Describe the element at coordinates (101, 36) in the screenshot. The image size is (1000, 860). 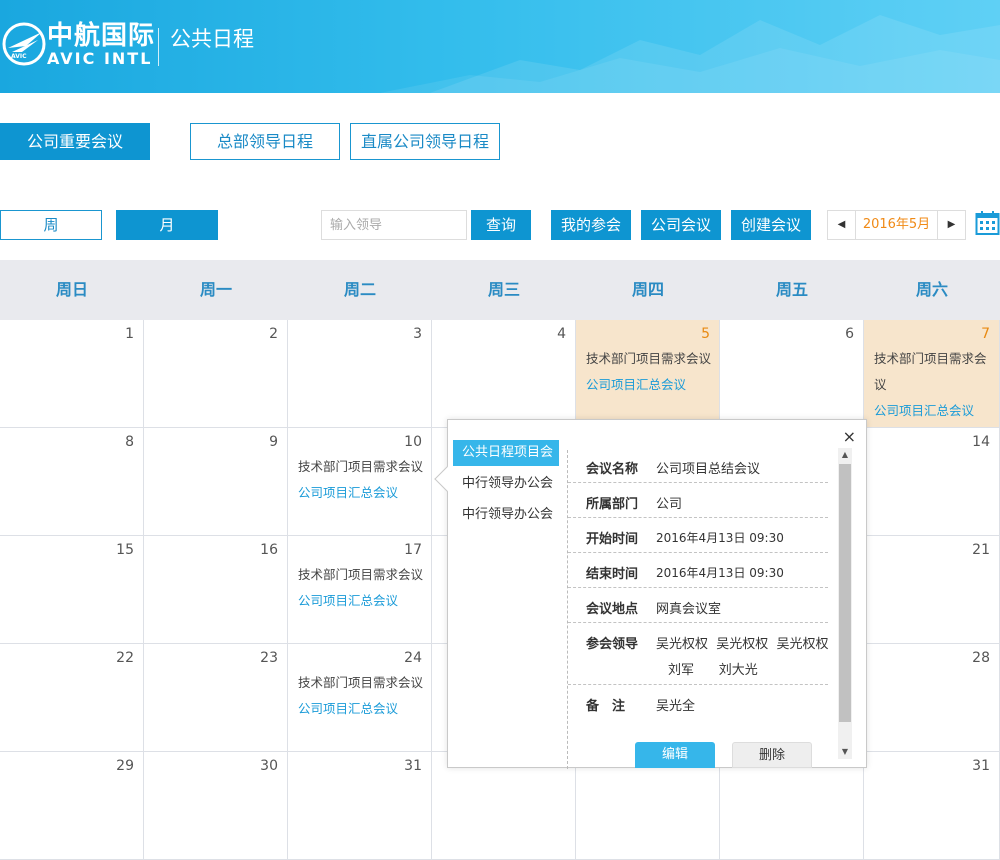
I see `brand-name-cn: 中航国际` at that location.